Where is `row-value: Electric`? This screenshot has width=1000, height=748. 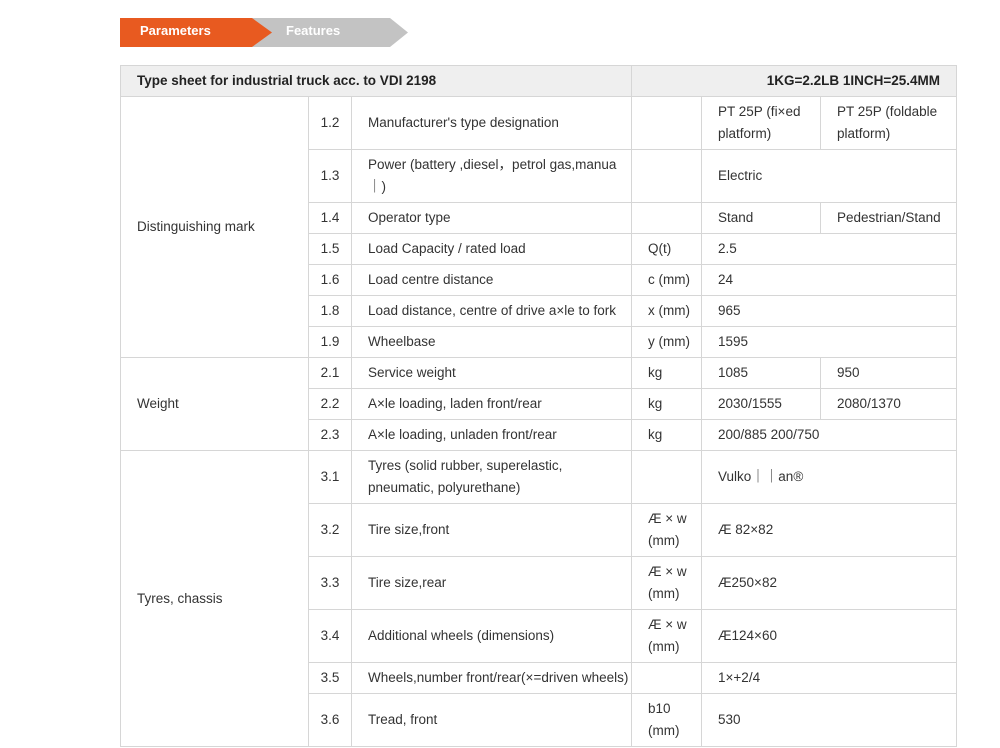
row-value: Electric is located at coordinates (829, 176).